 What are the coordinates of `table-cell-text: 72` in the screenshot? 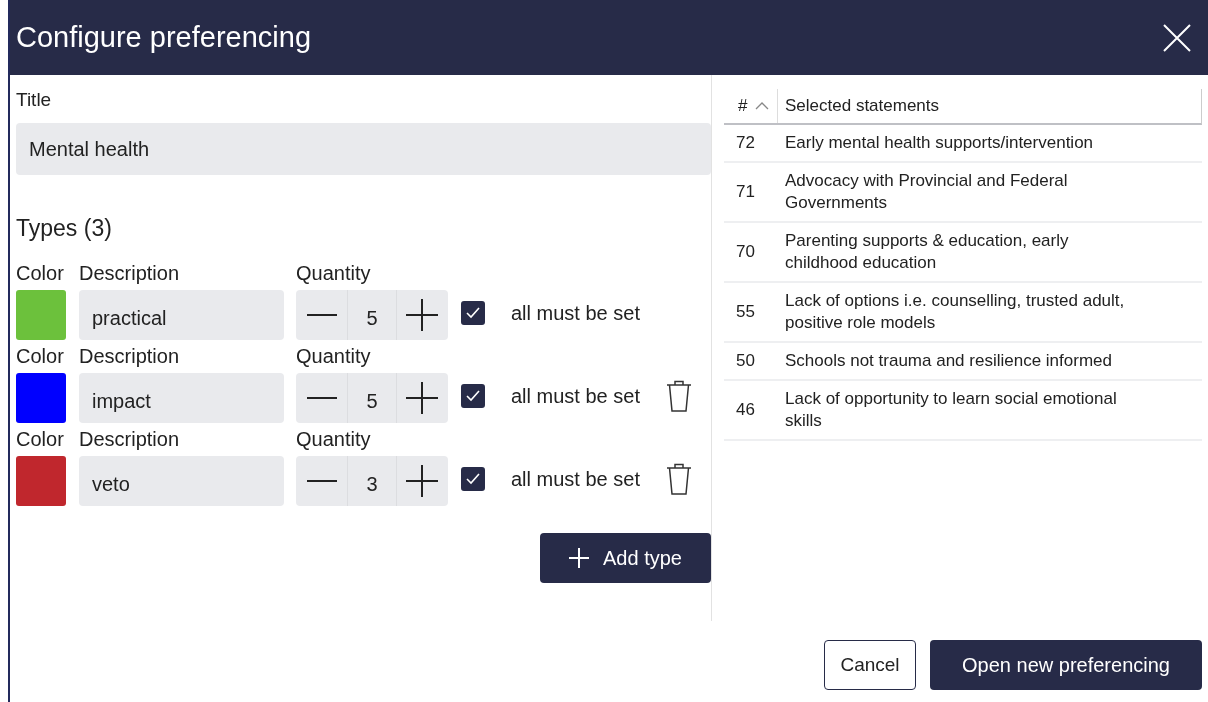 It's located at (745, 143).